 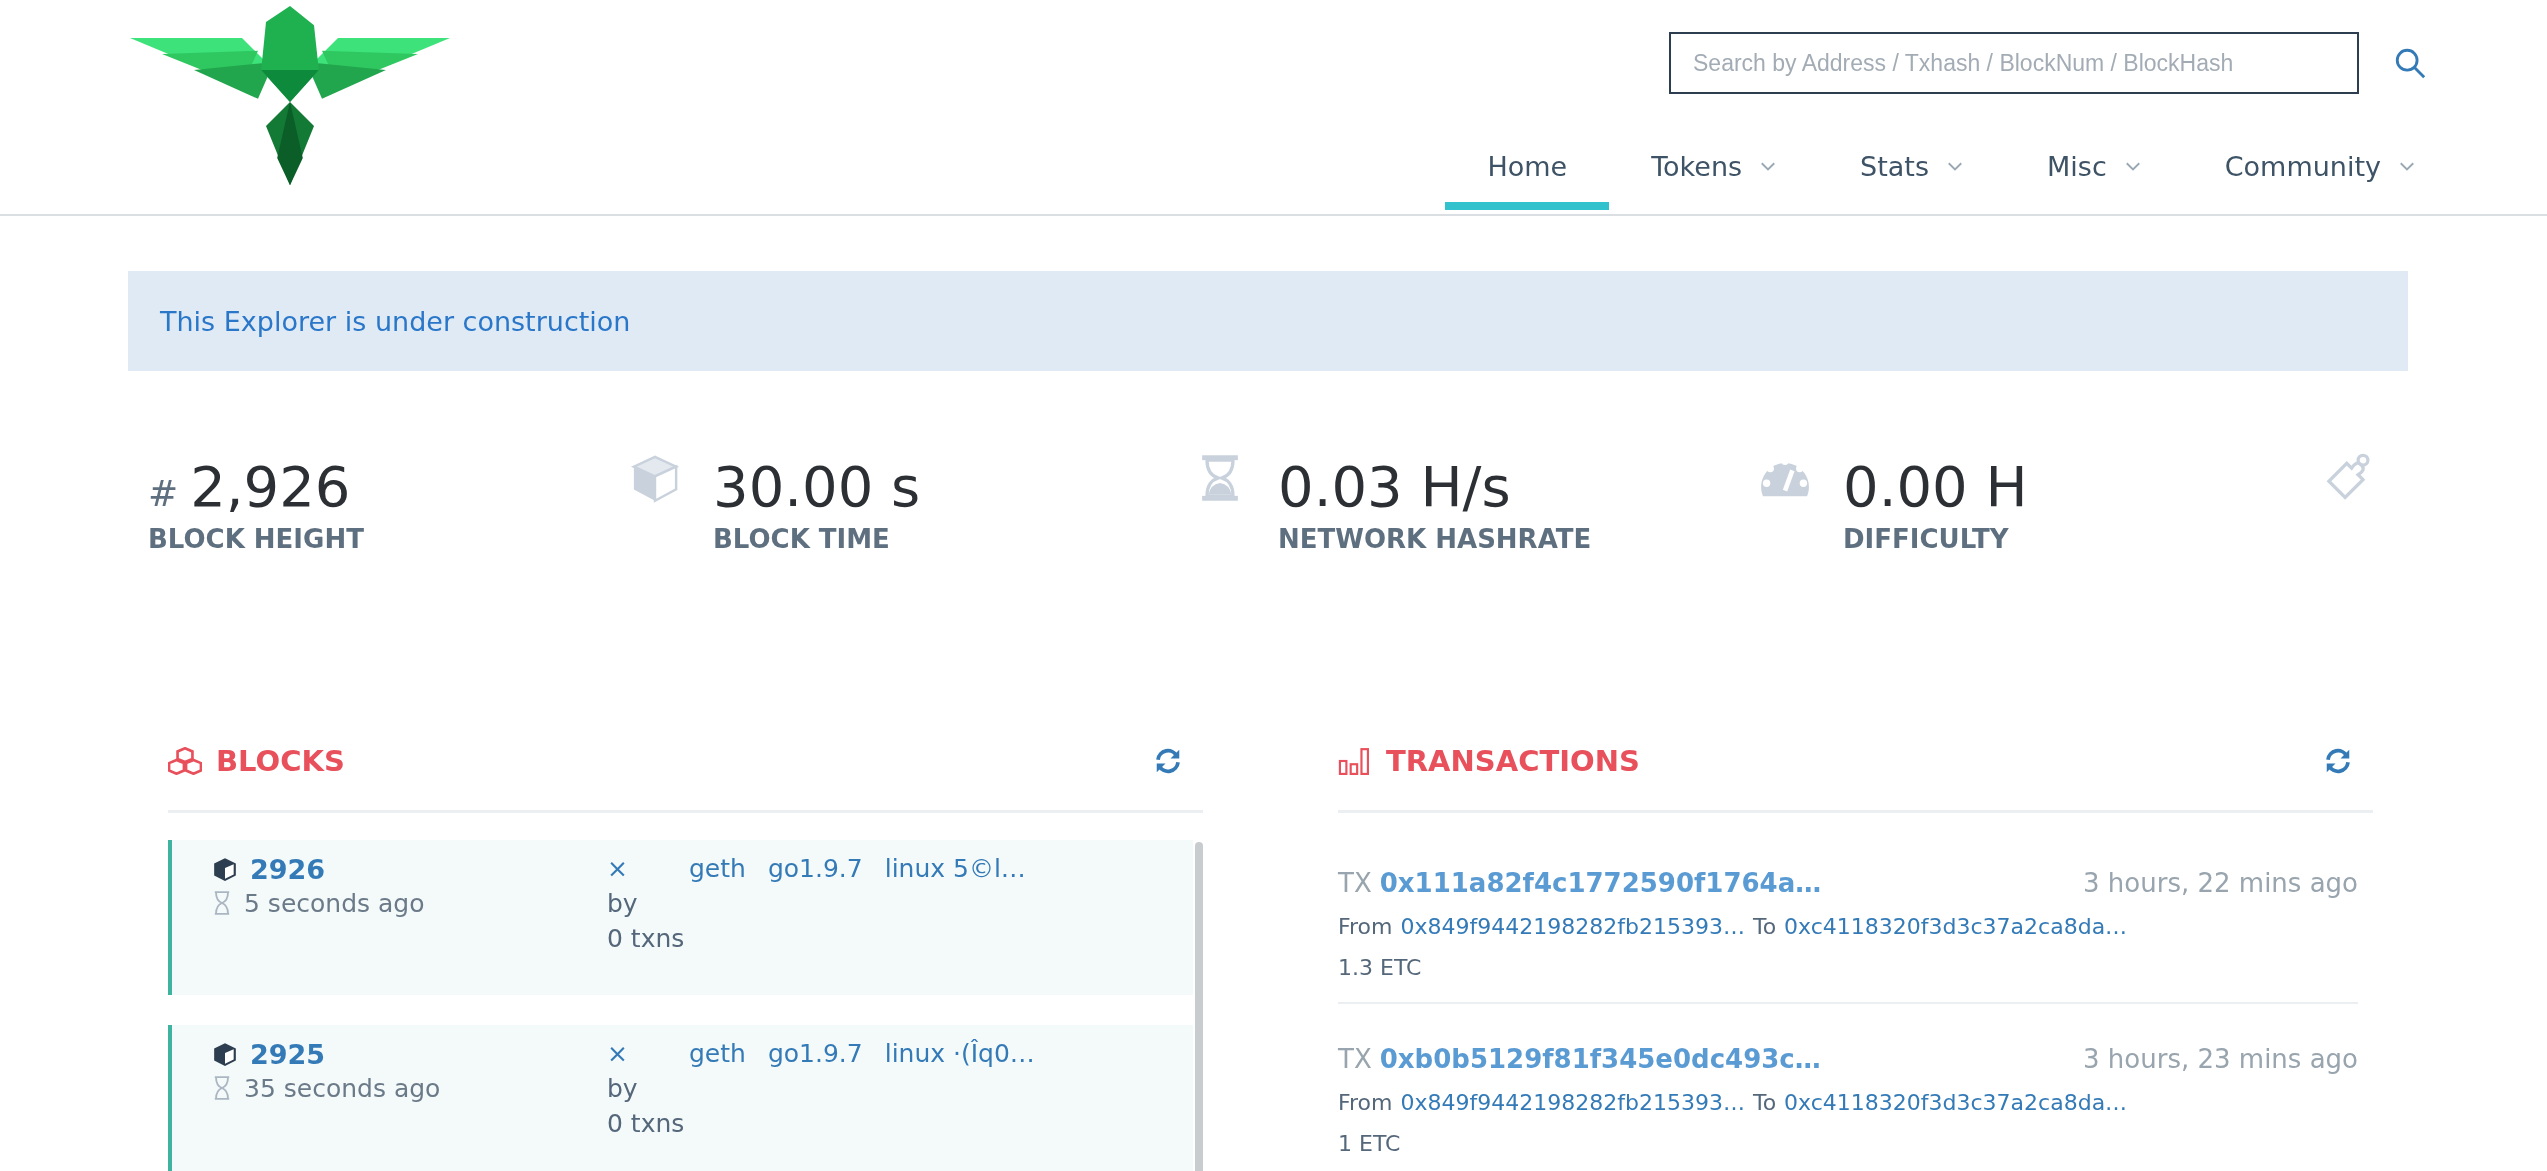 What do you see at coordinates (1926, 538) in the screenshot?
I see `stat-label: DIFFICULTY` at bounding box center [1926, 538].